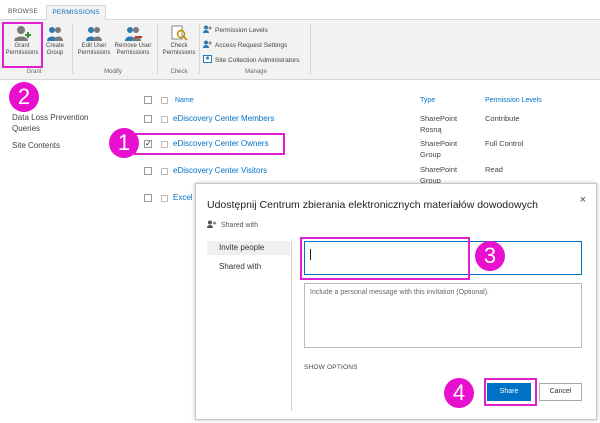  Describe the element at coordinates (248, 325) in the screenshot. I see `dialog-left-nav: Invite people Shared with` at that location.